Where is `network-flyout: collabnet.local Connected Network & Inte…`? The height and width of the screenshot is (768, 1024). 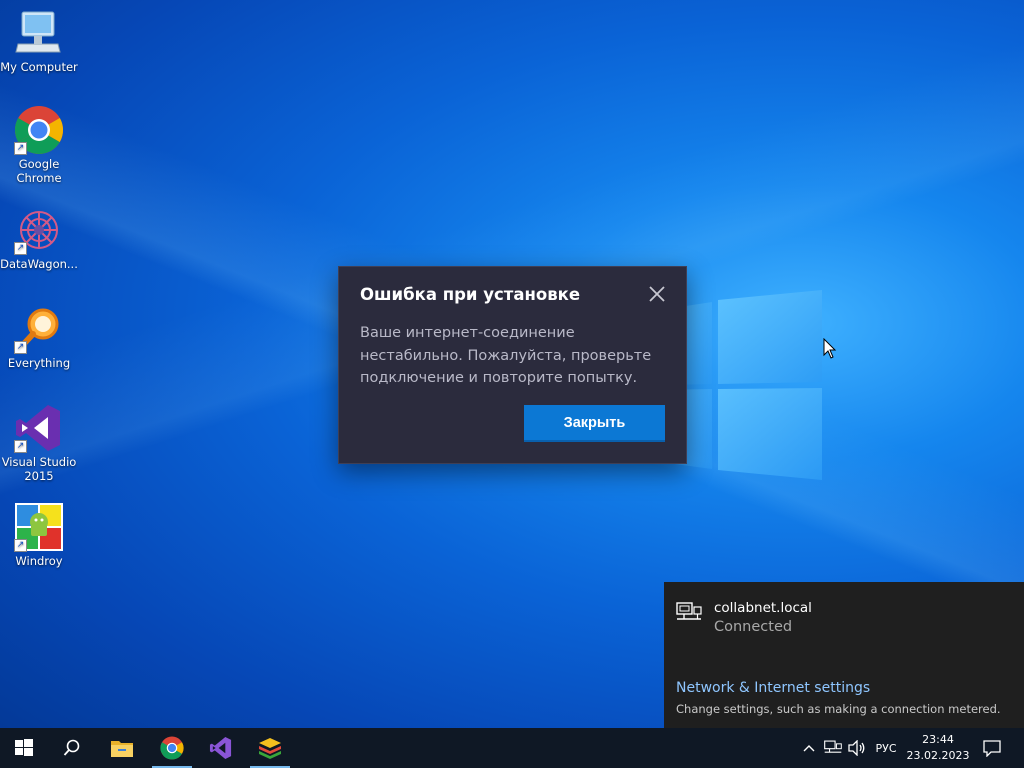
network-flyout: collabnet.local Connected Network & Inte… is located at coordinates (844, 655).